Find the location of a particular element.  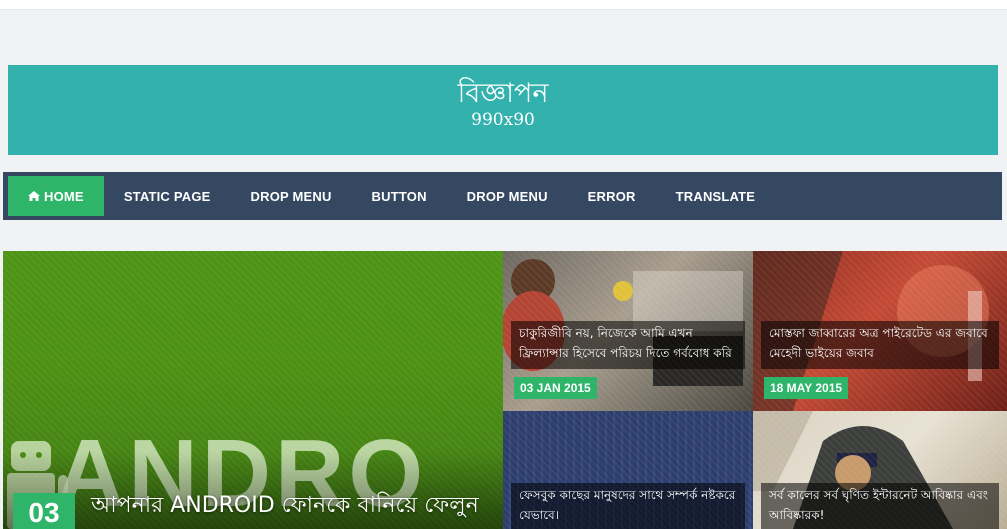

main-post-title: আপনার ANDROID ফোনকে বানিয়ে ফেলুন is located at coordinates (285, 506).